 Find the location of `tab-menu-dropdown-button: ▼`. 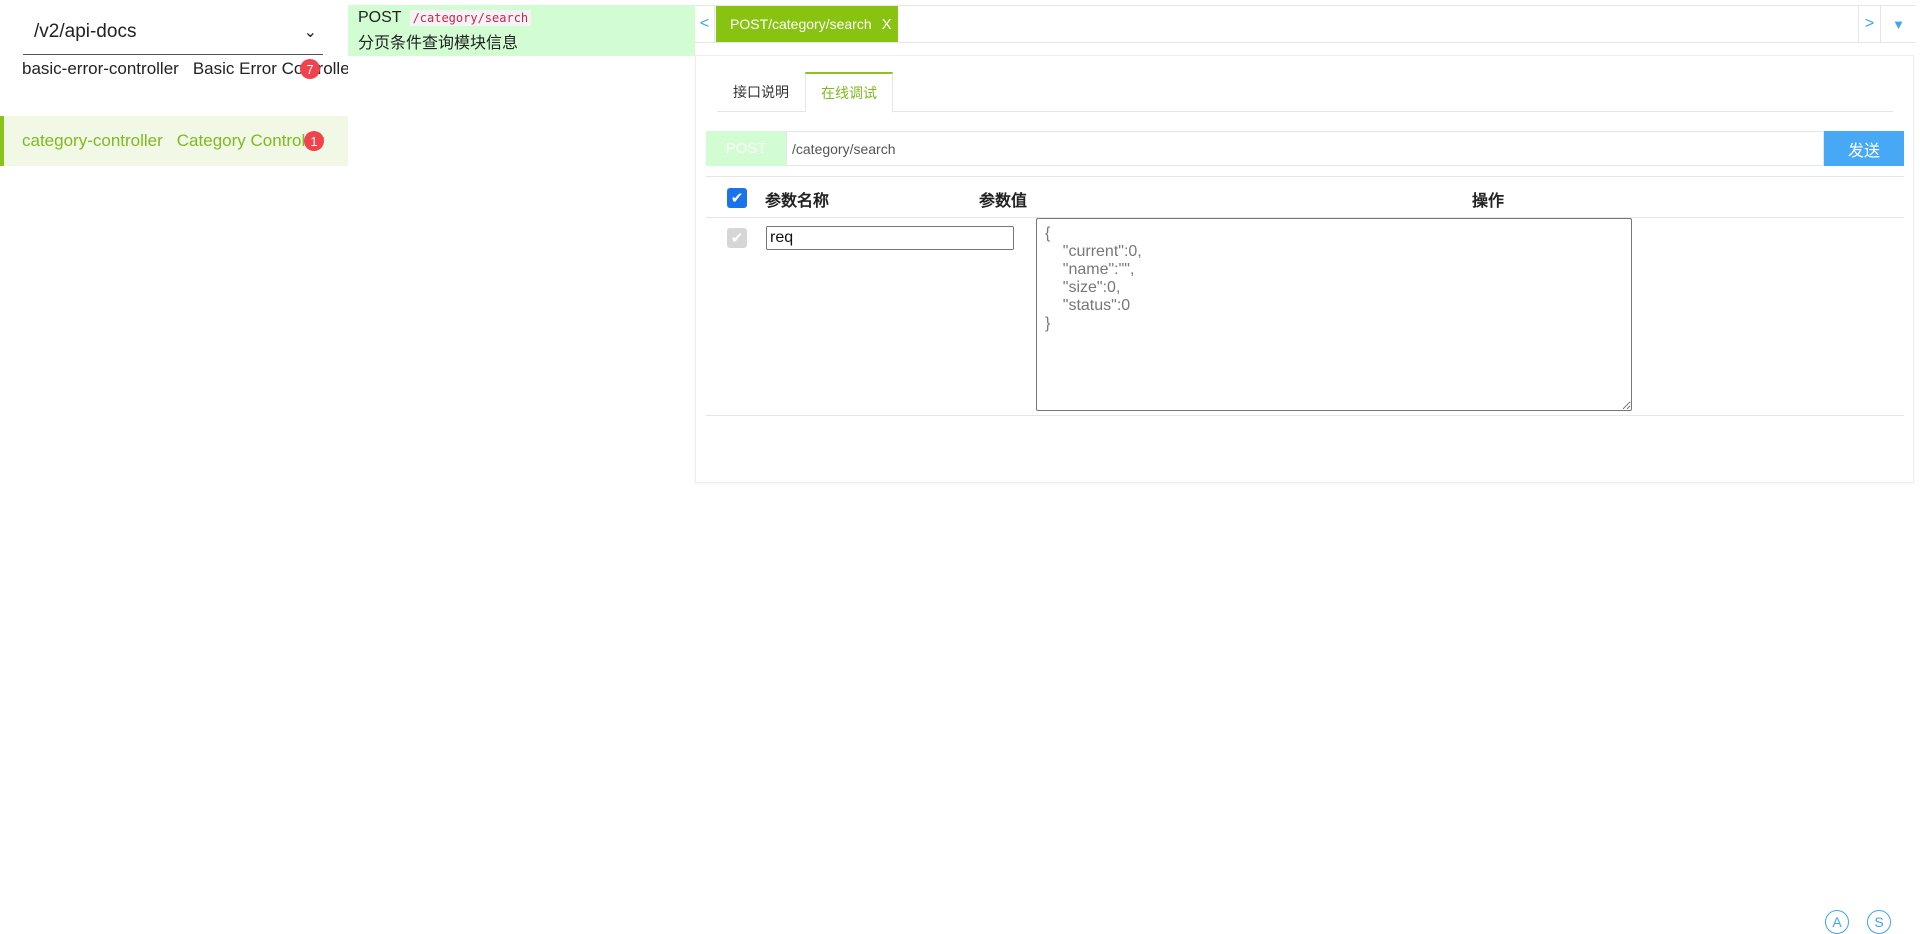

tab-menu-dropdown-button: ▼ is located at coordinates (1898, 24).